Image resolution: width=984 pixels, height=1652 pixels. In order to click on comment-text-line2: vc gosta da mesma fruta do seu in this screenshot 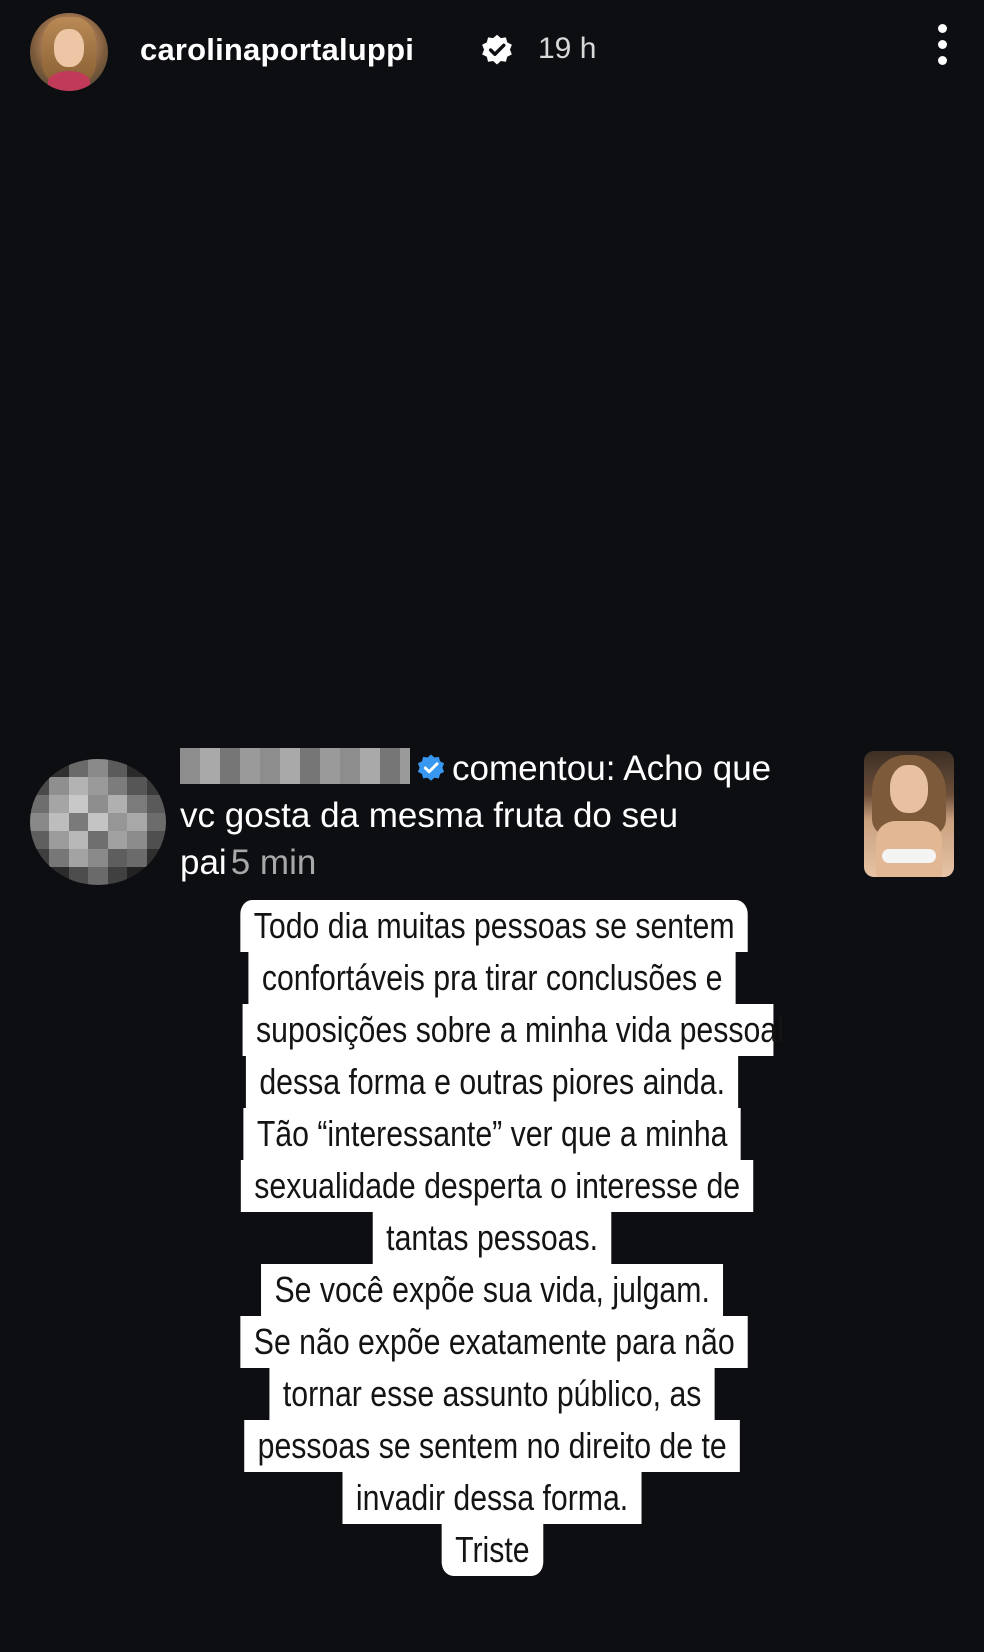, I will do `click(429, 815)`.